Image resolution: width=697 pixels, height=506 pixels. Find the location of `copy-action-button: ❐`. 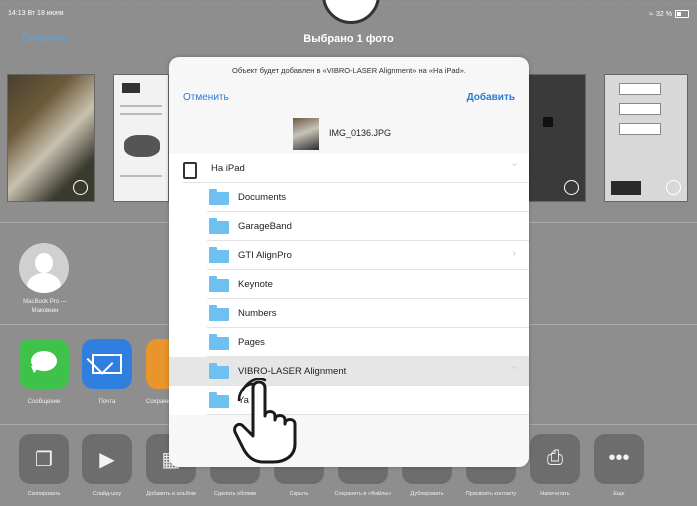

copy-action-button: ❐ is located at coordinates (44, 459).